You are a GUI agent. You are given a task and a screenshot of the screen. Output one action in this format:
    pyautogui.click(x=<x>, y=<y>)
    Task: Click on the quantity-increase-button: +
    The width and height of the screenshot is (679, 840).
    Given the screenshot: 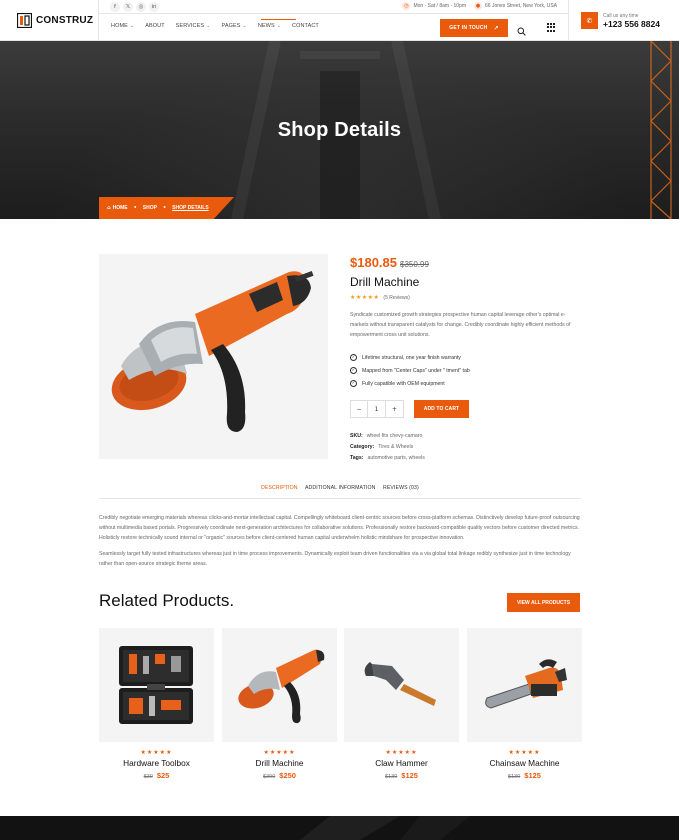 What is the action you would take?
    pyautogui.click(x=395, y=409)
    